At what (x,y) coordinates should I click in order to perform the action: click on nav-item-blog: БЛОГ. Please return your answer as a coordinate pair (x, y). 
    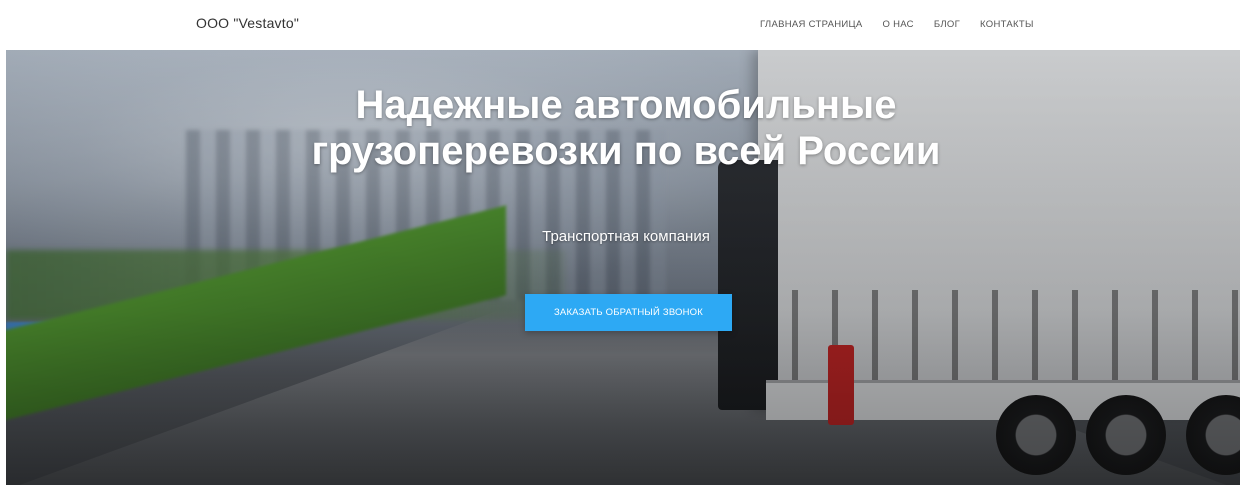
    Looking at the image, I should click on (947, 24).